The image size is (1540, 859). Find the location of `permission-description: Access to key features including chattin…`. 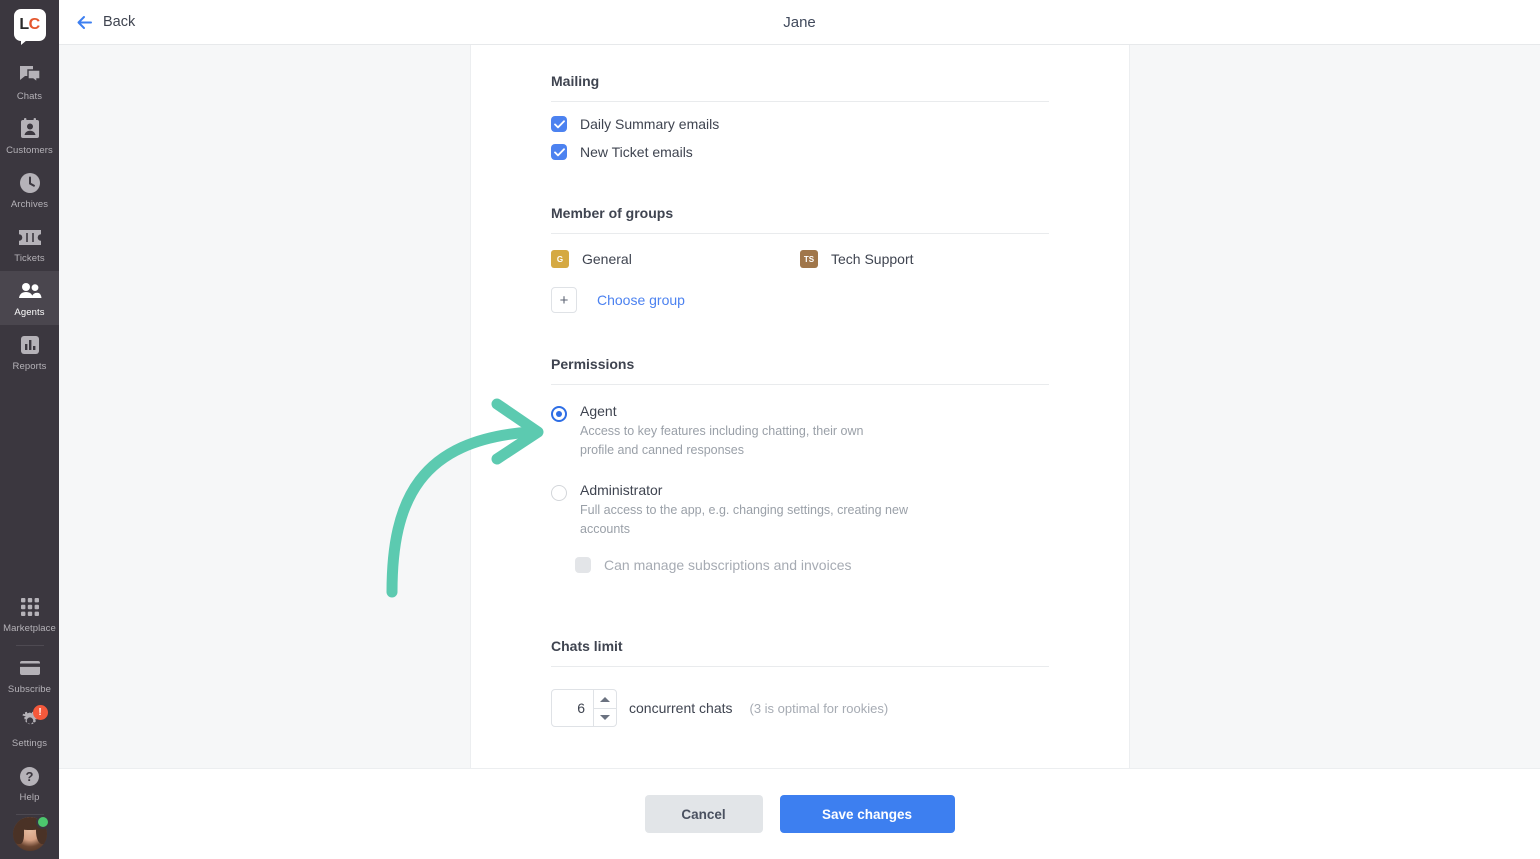

permission-description: Access to key features including chattin… is located at coordinates (722, 440).